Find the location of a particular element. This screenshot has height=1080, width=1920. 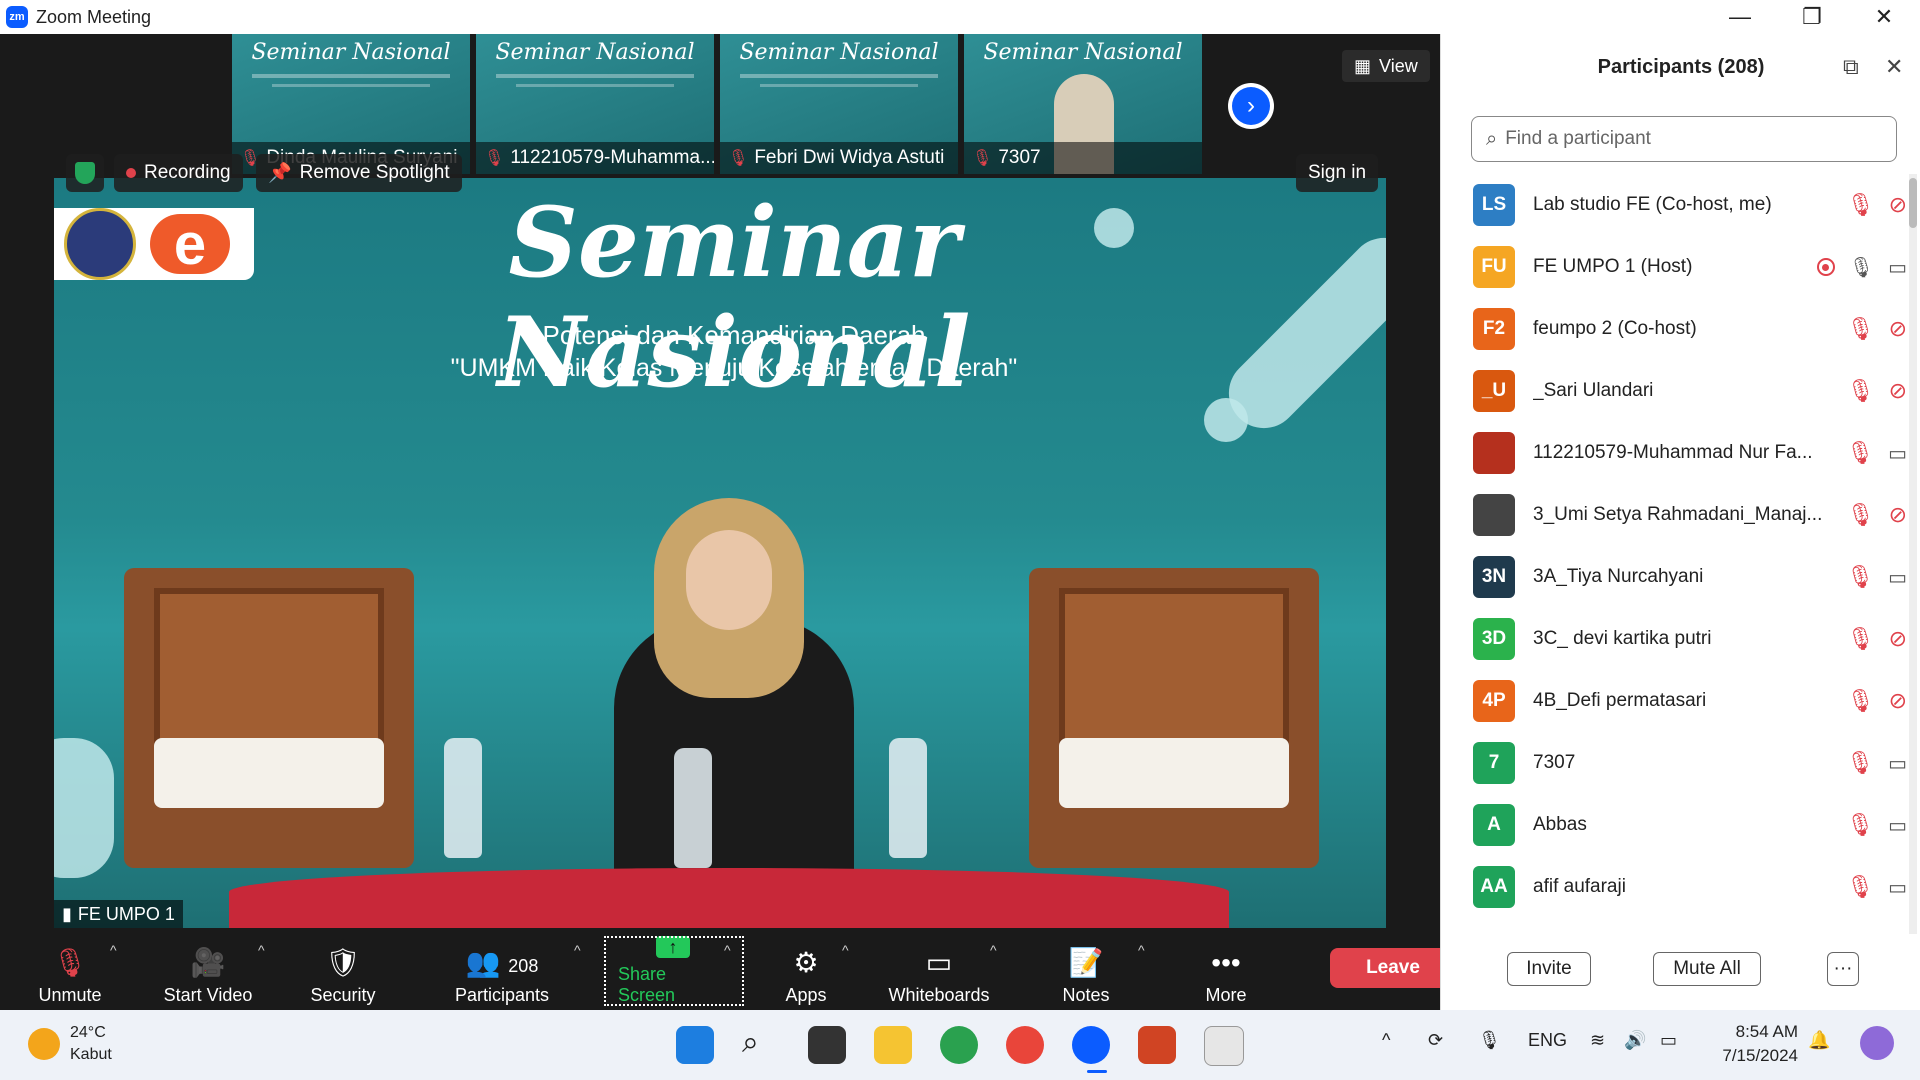

participant-row: F2 feumpo 2 (Co-host) 🎙 ⊘ is located at coordinates (1676, 329).